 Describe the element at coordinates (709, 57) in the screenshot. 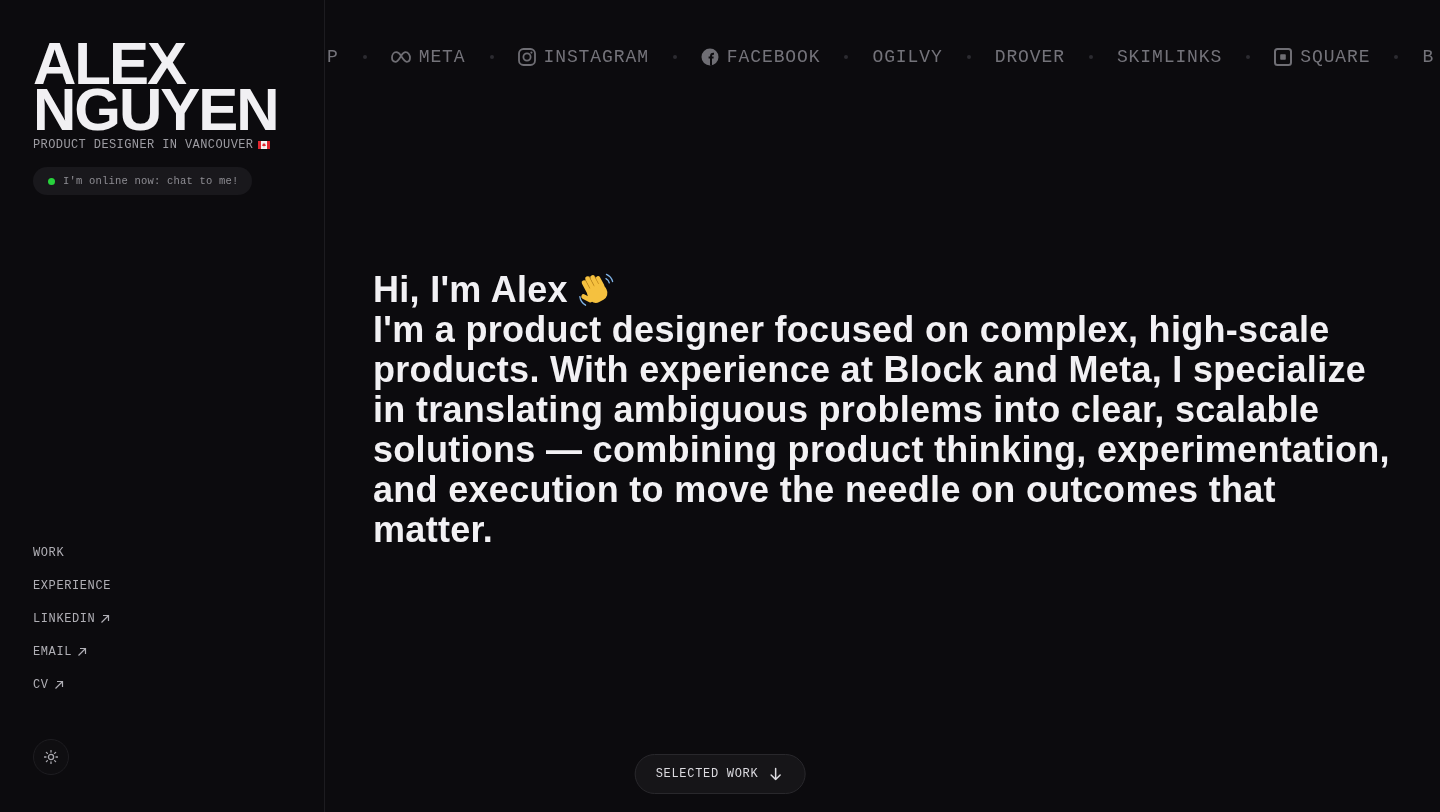

I see `f-logo-icon` at that location.